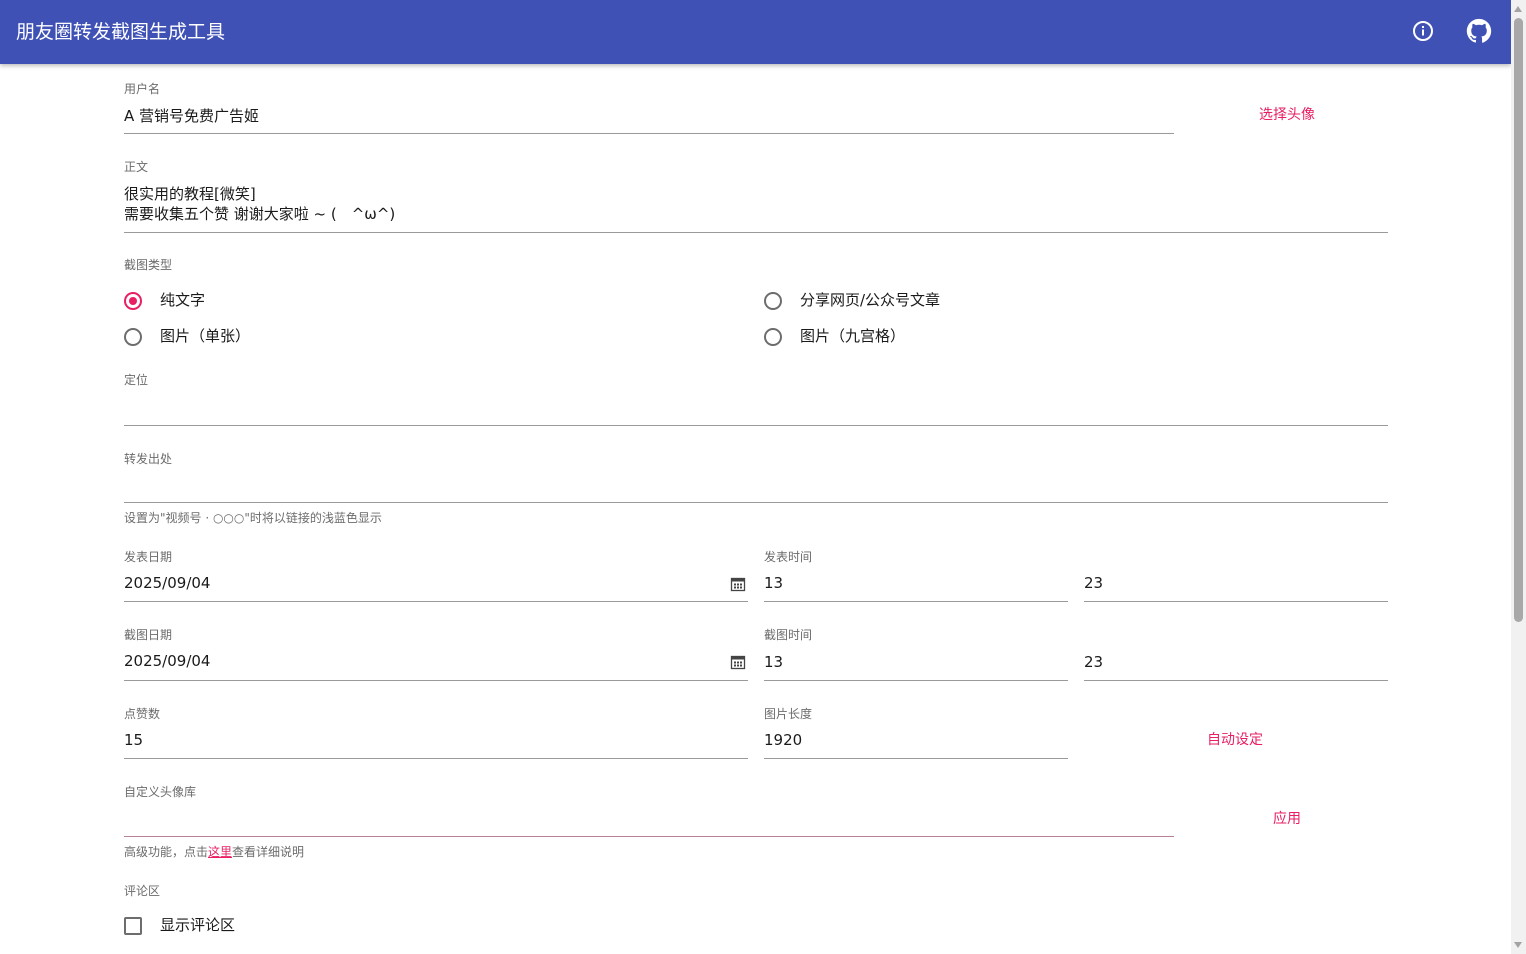 This screenshot has height=954, width=1526. Describe the element at coordinates (1236, 601) in the screenshot. I see `post-minute-underline` at that location.